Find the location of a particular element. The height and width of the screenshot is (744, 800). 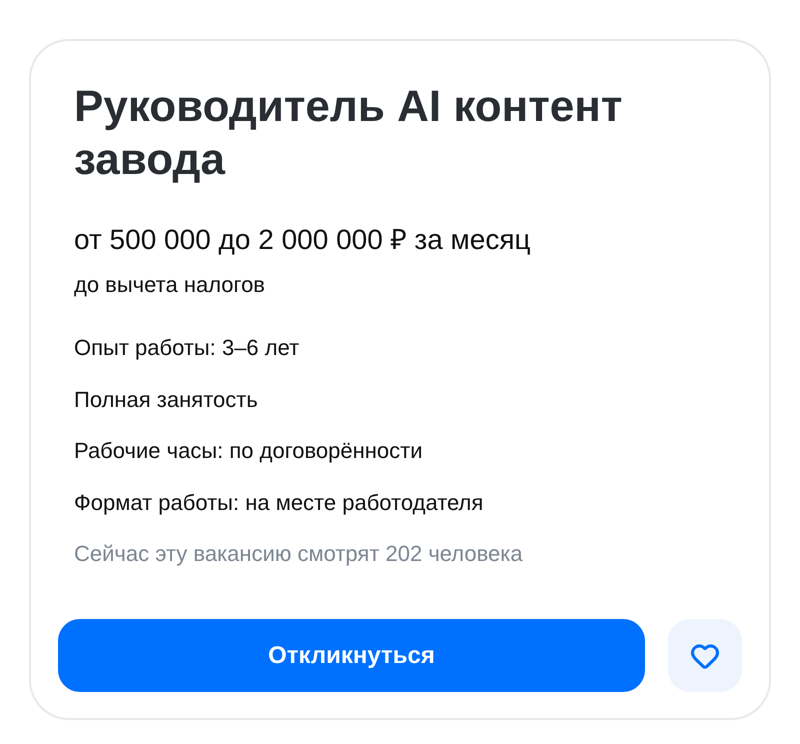

salary-note: до вычета налогов is located at coordinates (170, 285).